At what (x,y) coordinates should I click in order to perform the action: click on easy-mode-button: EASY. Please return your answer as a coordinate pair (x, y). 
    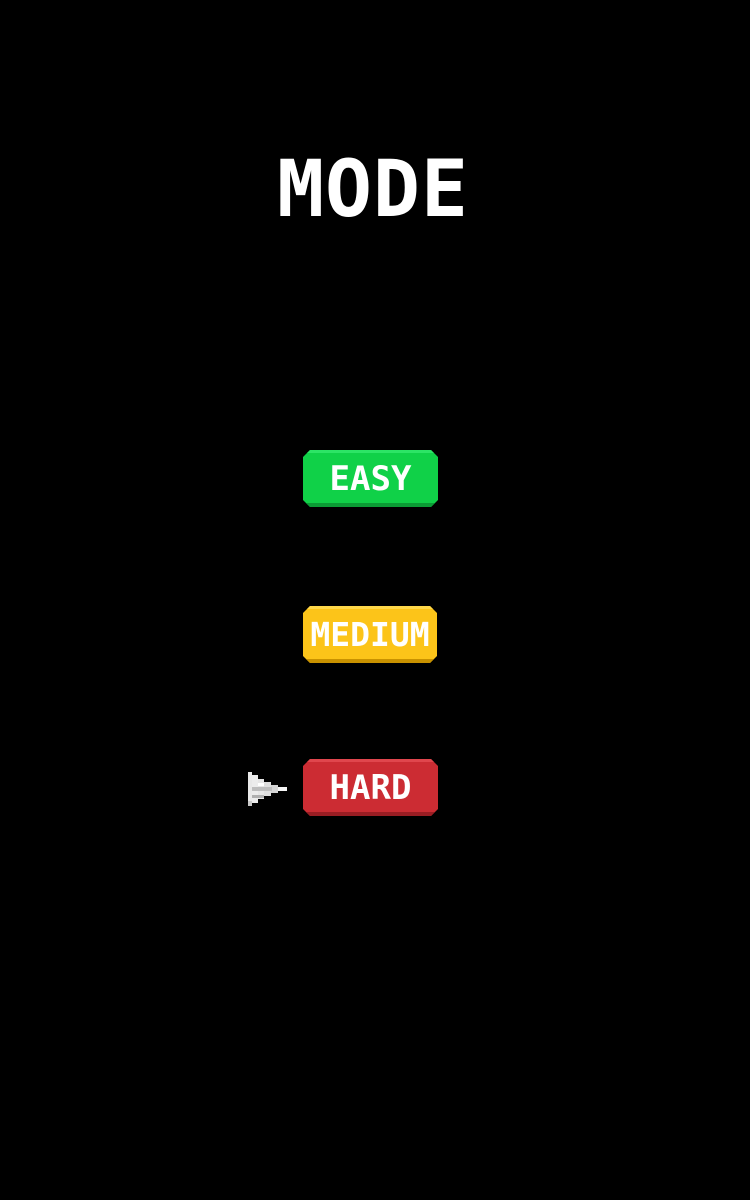
    Looking at the image, I should click on (370, 478).